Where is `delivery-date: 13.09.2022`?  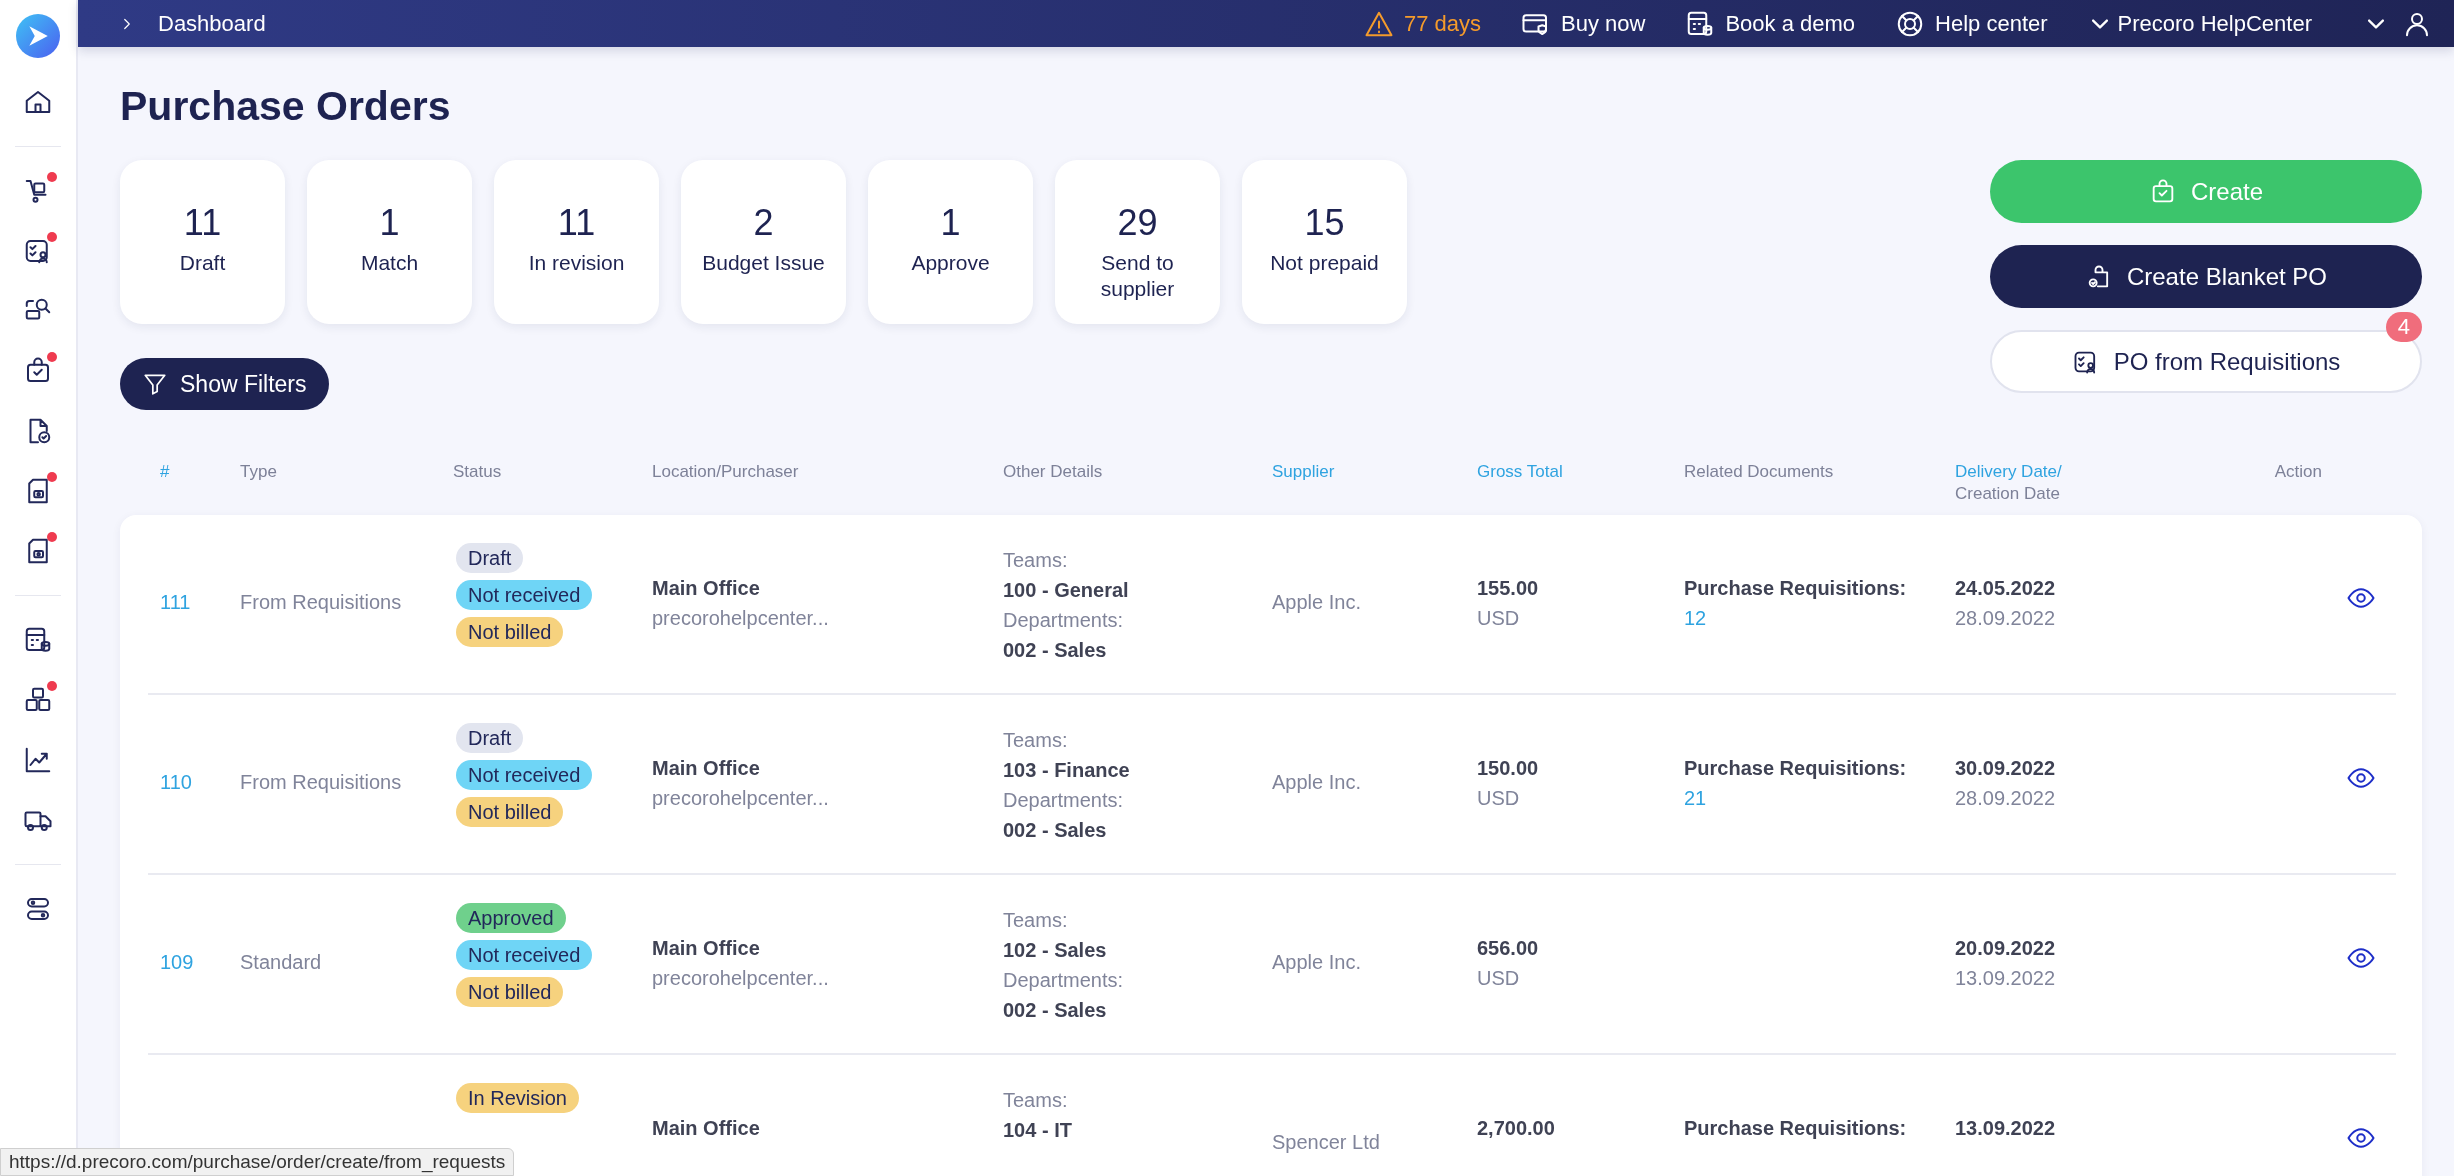 delivery-date: 13.09.2022 is located at coordinates (2006, 1128).